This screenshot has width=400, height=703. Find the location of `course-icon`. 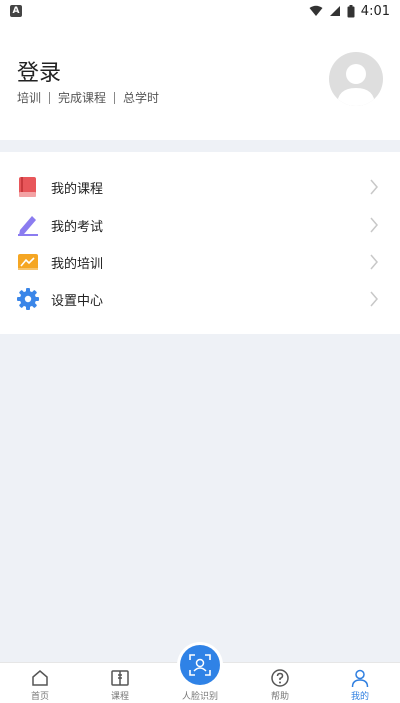

course-icon is located at coordinates (120, 678).